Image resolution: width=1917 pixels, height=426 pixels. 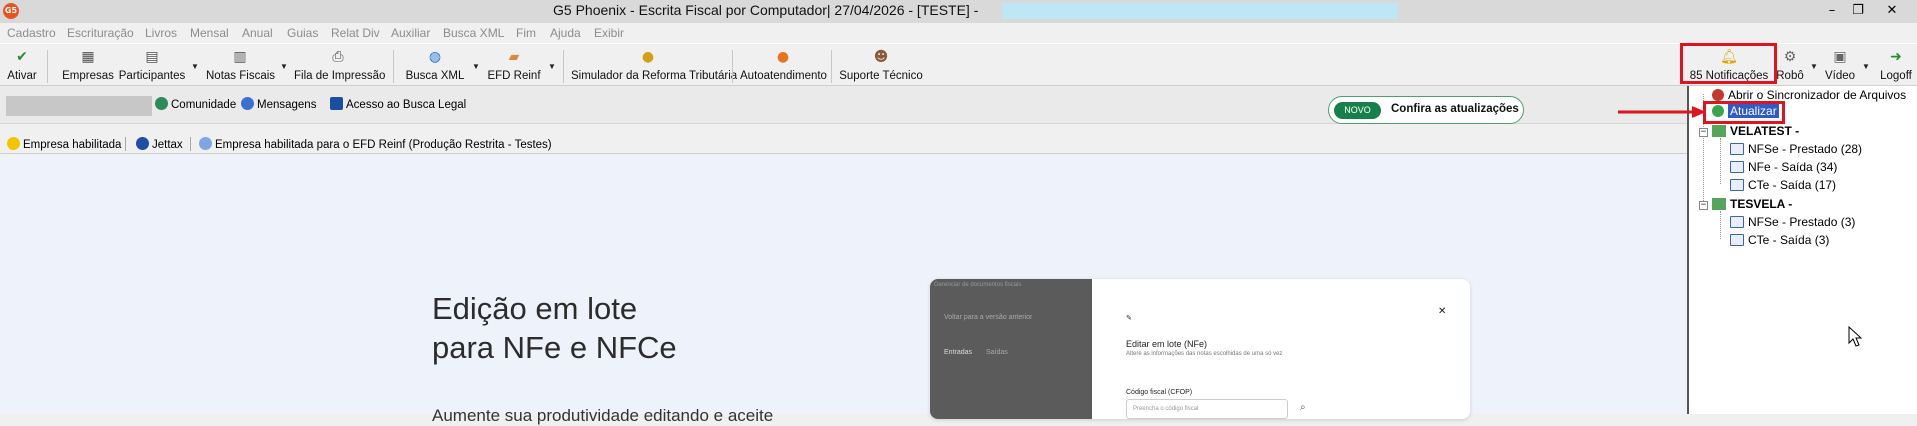 I want to click on velatest-nfse-prestado: NFSe - Prestado (28), so click(x=1796, y=149).